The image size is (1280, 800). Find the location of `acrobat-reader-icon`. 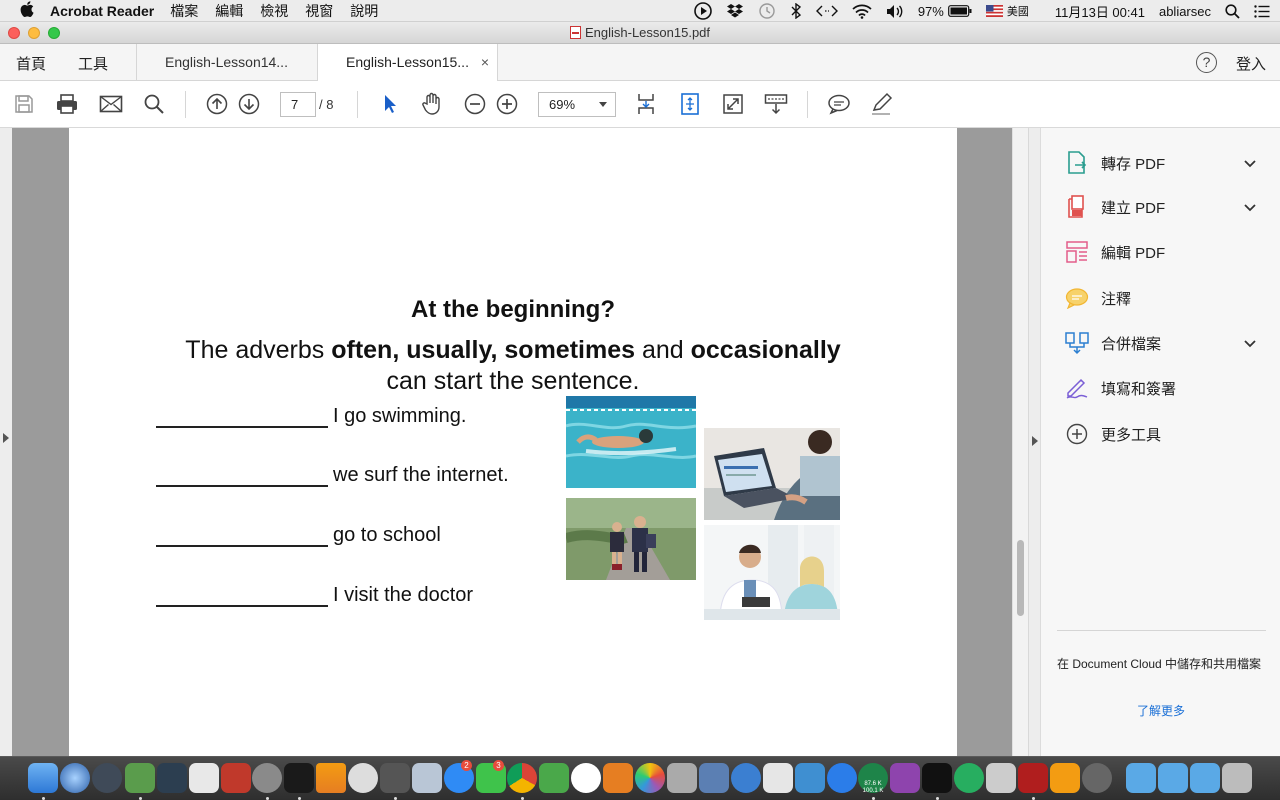

acrobat-reader-icon is located at coordinates (1033, 778).